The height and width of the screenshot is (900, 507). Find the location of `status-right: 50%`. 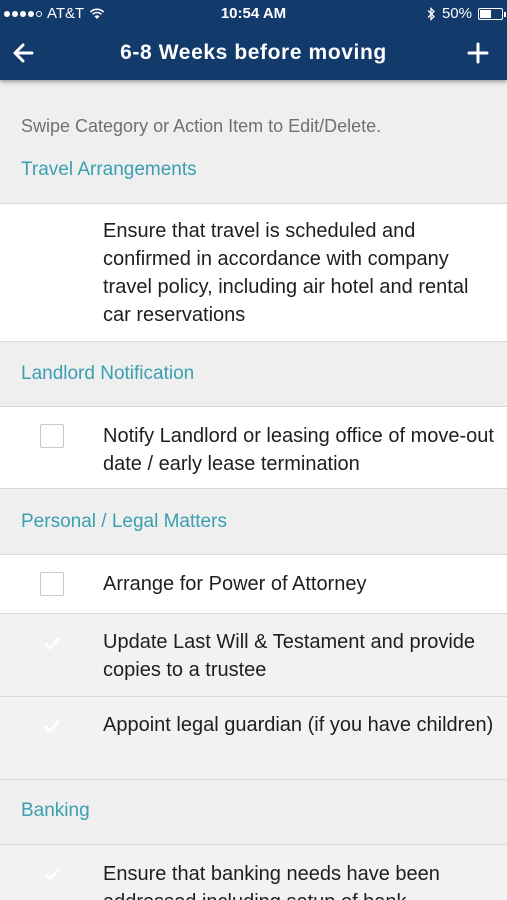

status-right: 50% is located at coordinates (466, 13).